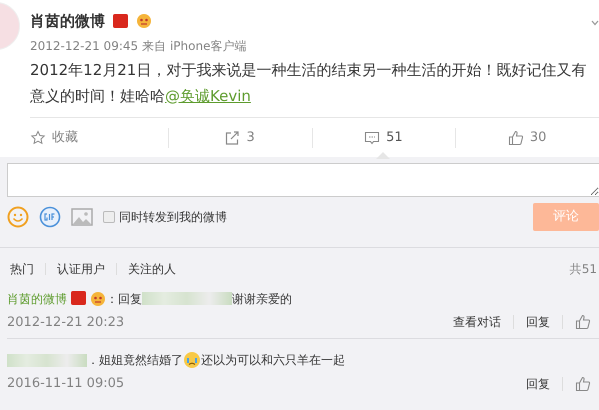 The width and height of the screenshot is (599, 410). I want to click on post-source: 来自 iPhone客户端, so click(194, 46).